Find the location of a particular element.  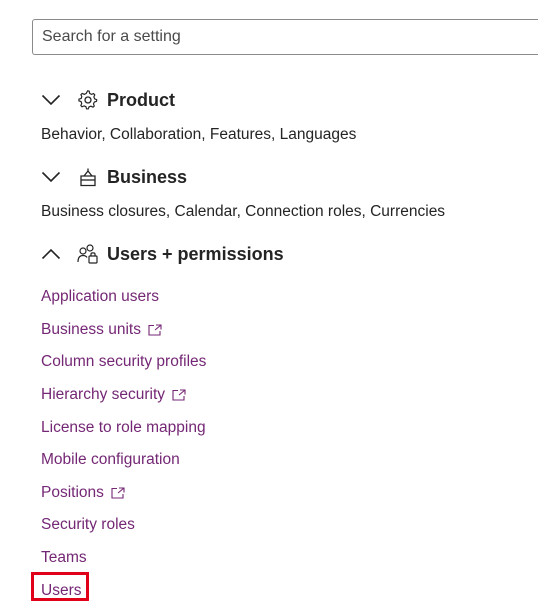

business-icon is located at coordinates (88, 177).